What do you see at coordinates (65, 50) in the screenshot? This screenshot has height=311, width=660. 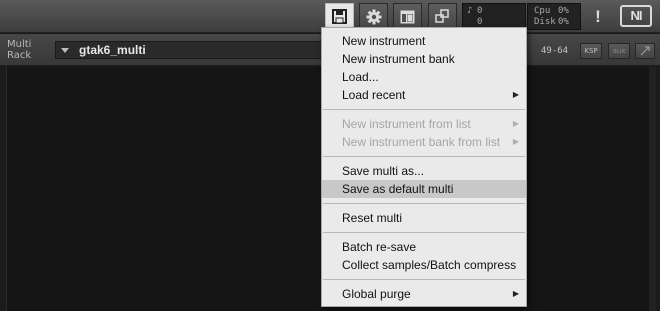 I see `chevron-down-icon` at bounding box center [65, 50].